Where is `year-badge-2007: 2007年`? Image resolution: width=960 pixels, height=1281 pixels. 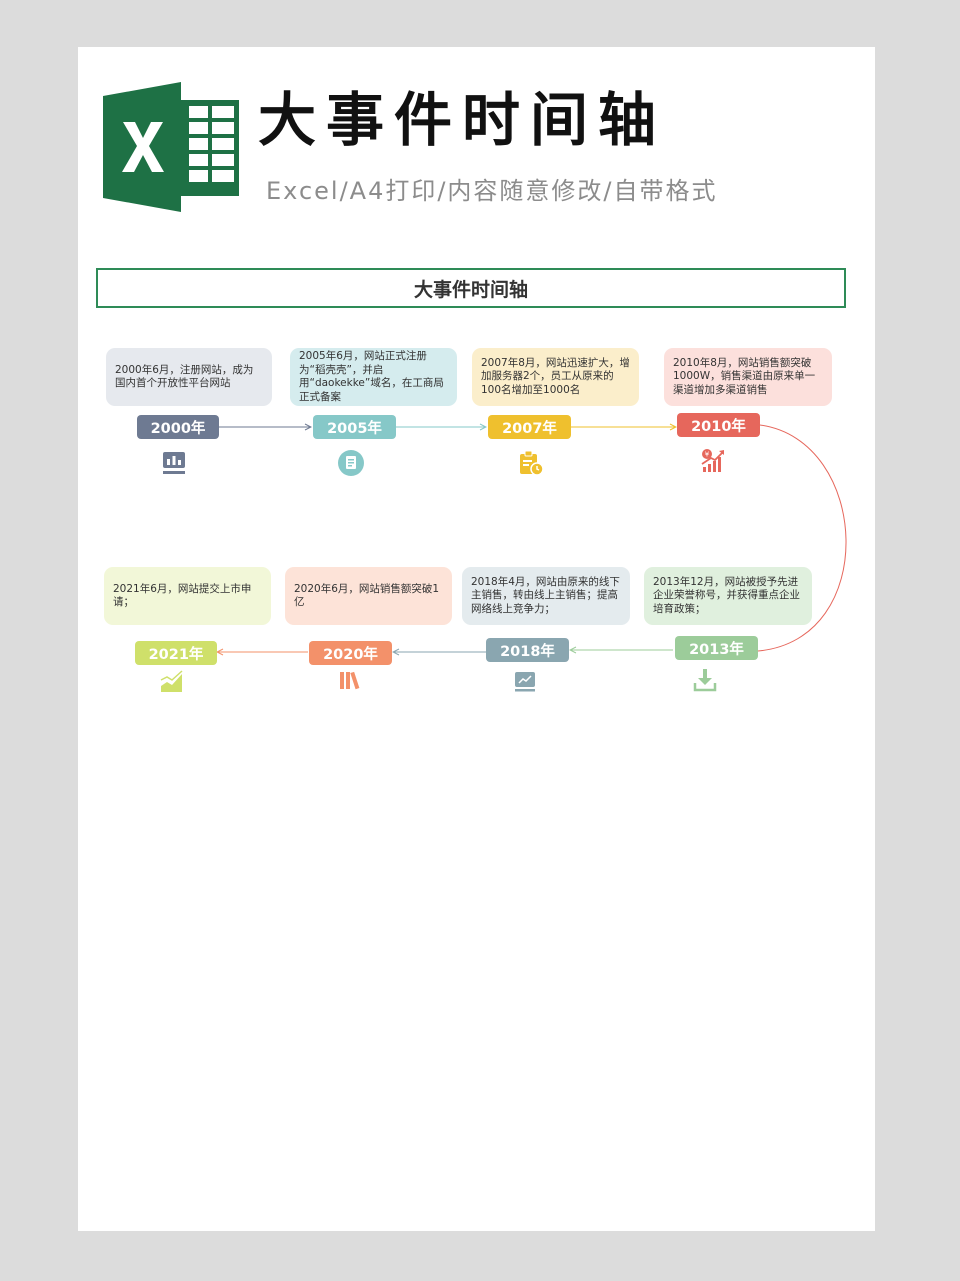 year-badge-2007: 2007年 is located at coordinates (529, 427).